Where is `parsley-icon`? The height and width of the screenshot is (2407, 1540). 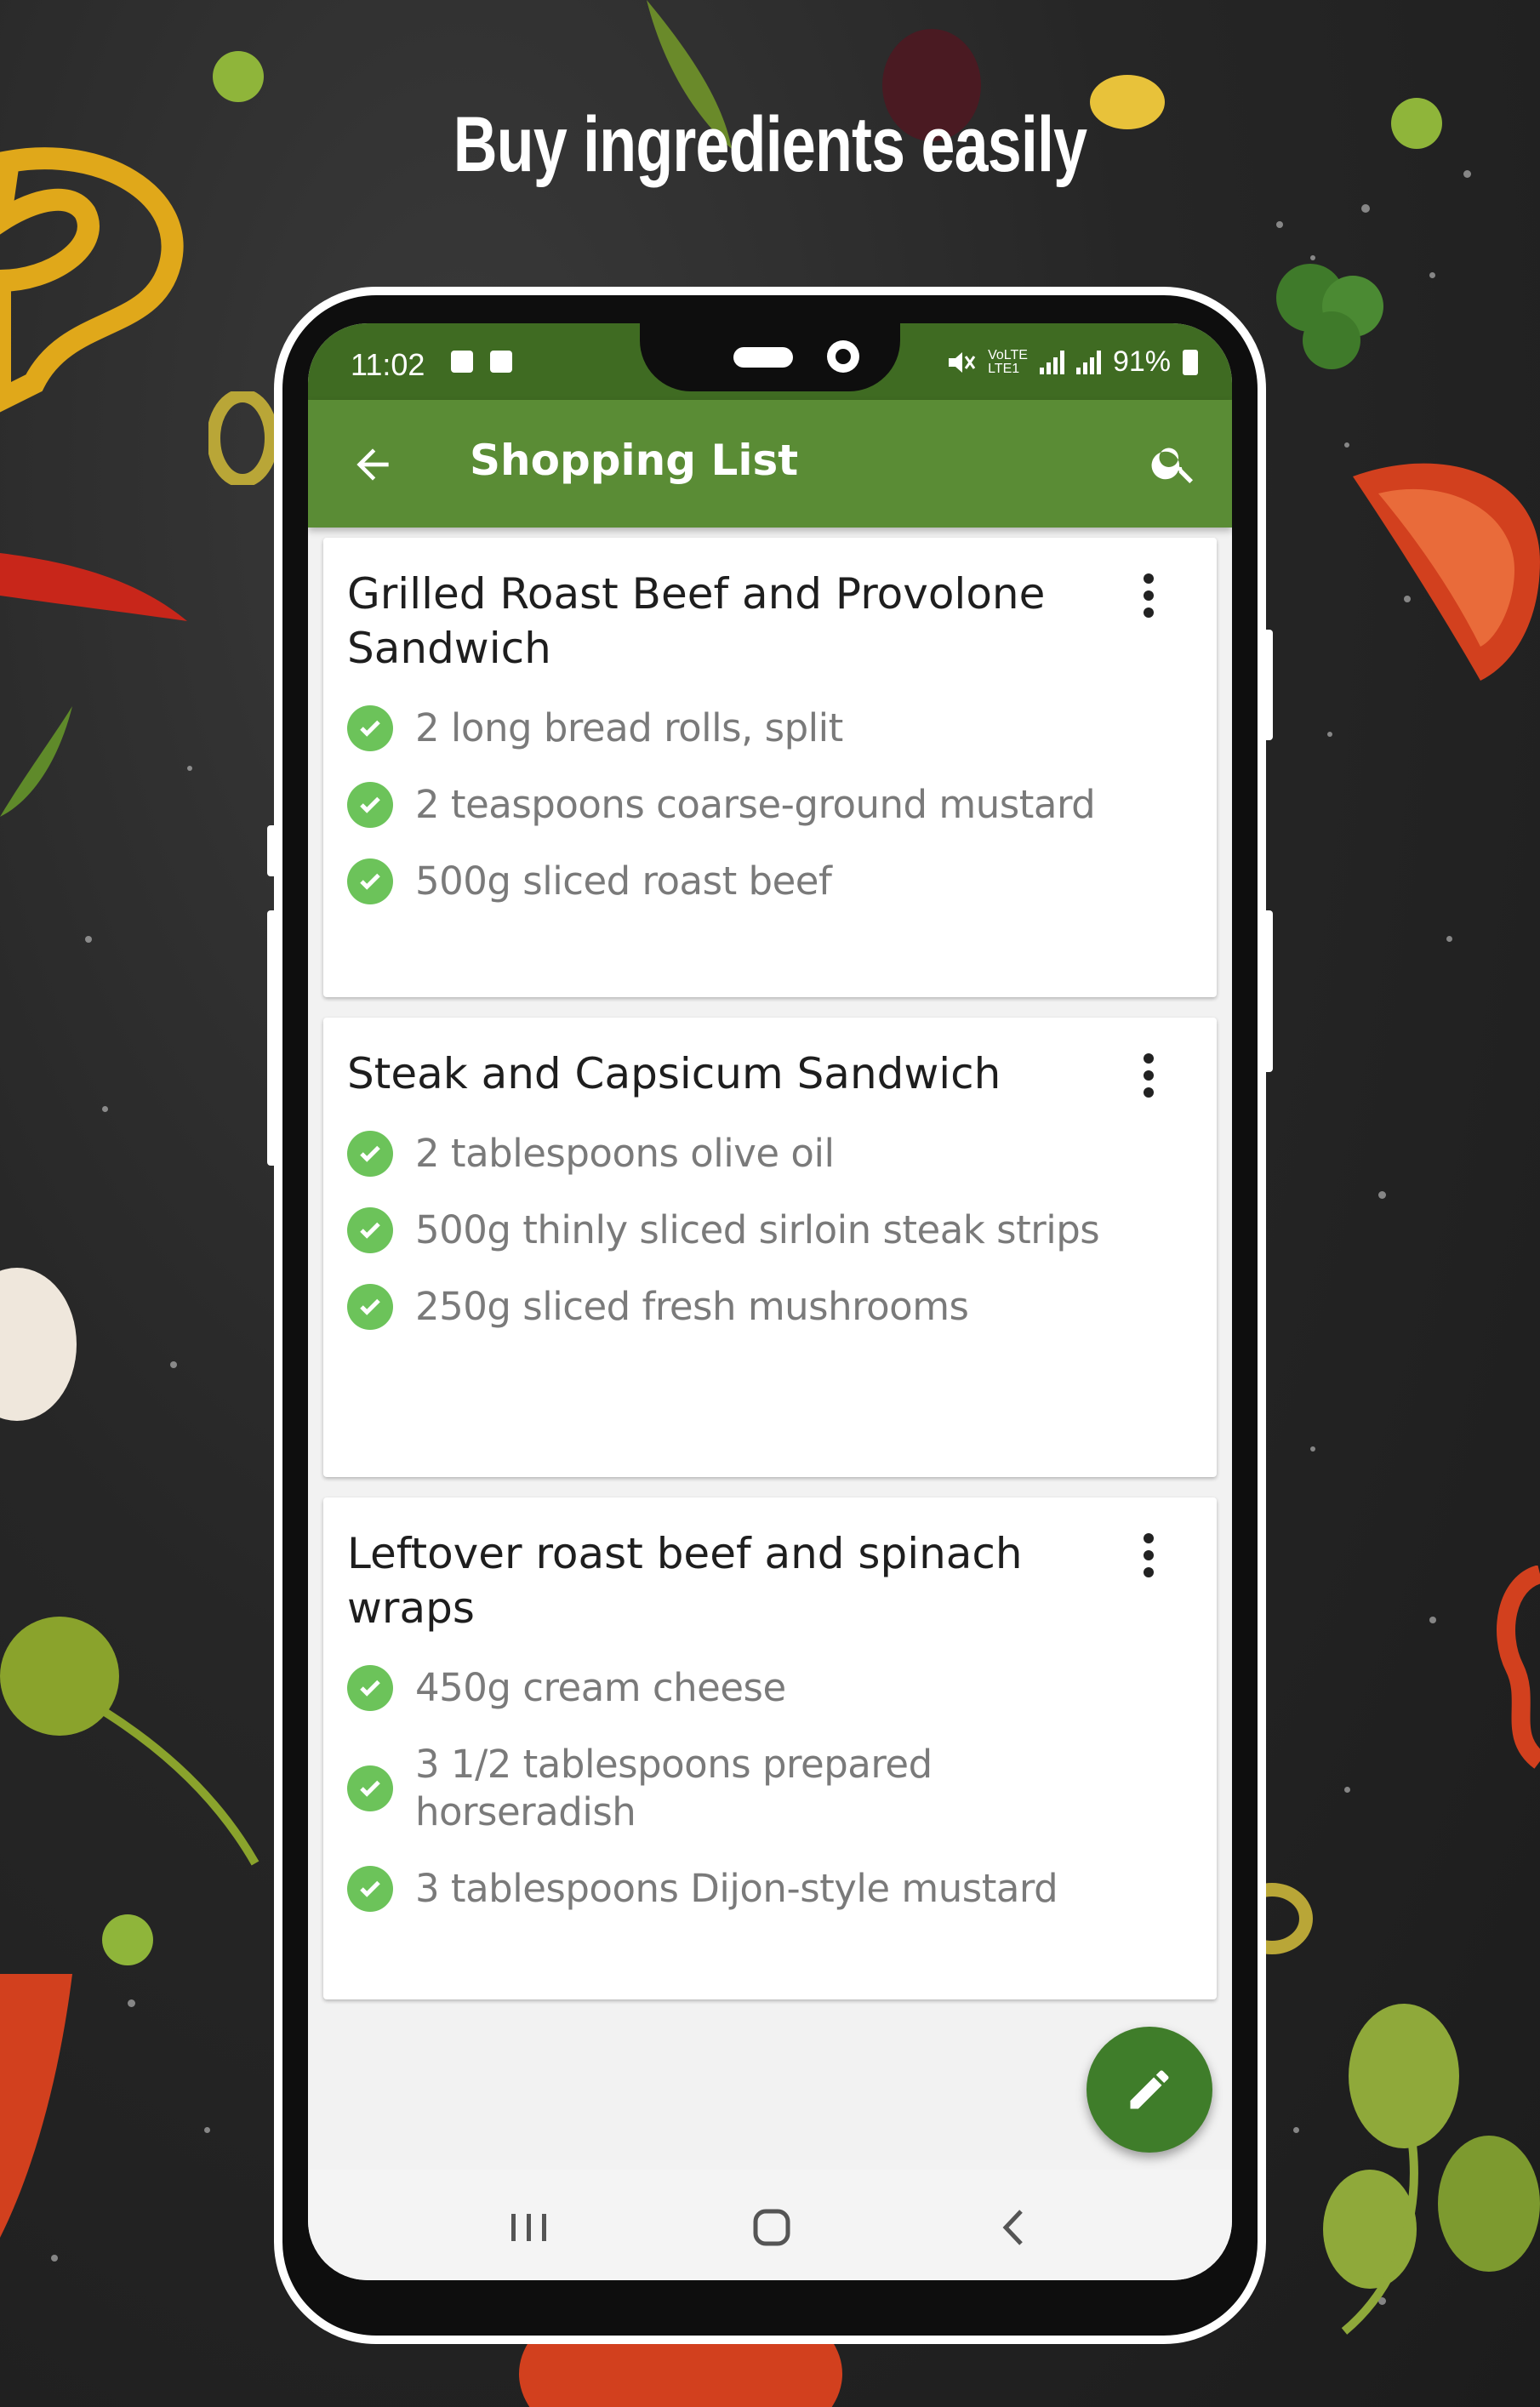
parsley-icon is located at coordinates (1330, 317).